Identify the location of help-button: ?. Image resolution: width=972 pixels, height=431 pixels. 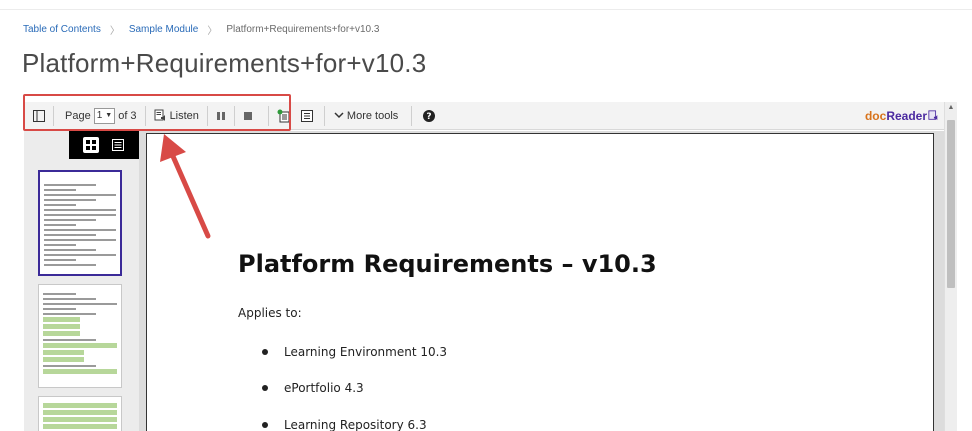
(427, 116).